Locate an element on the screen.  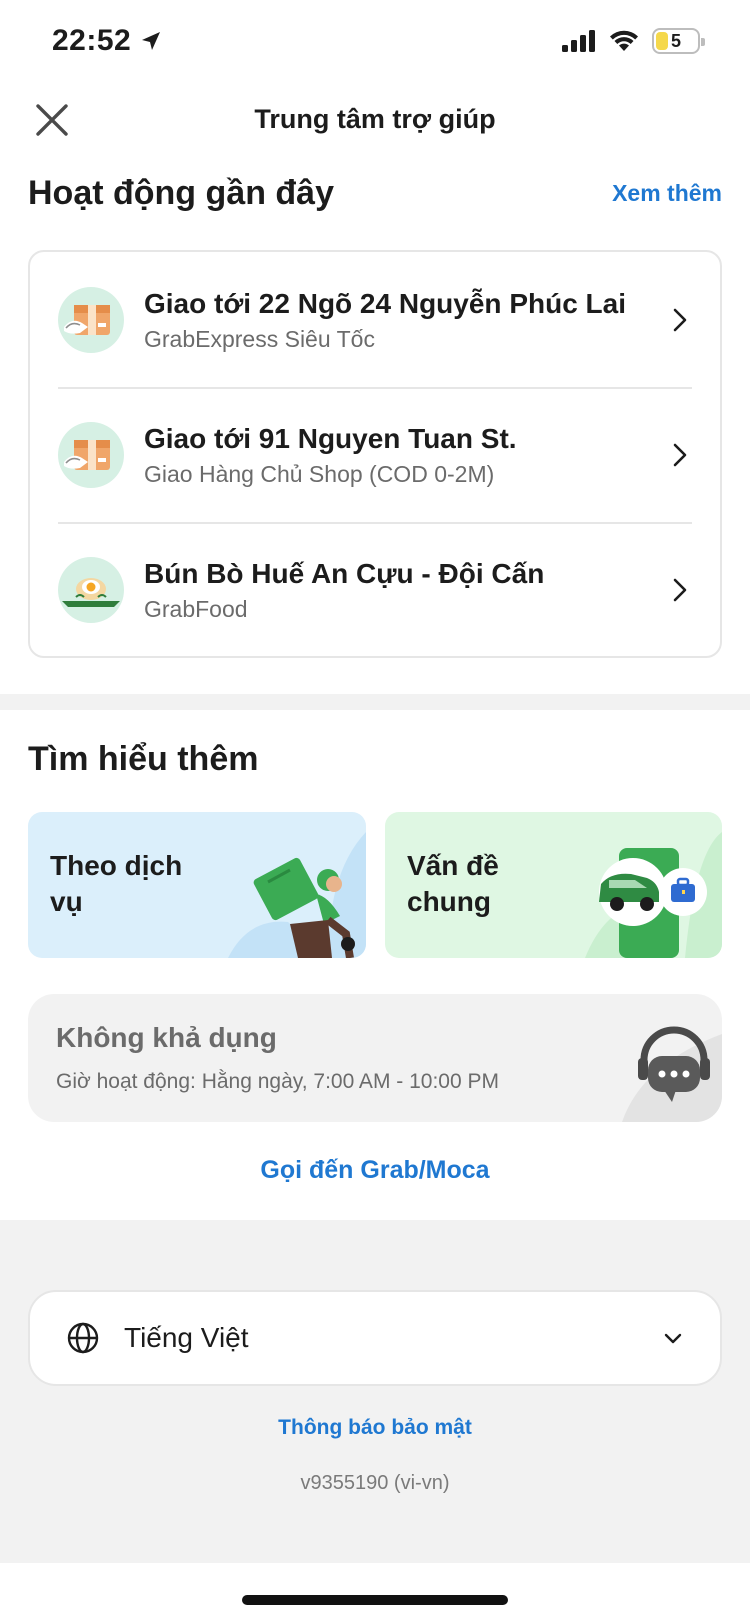
home-indicator is located at coordinates (375, 1600).